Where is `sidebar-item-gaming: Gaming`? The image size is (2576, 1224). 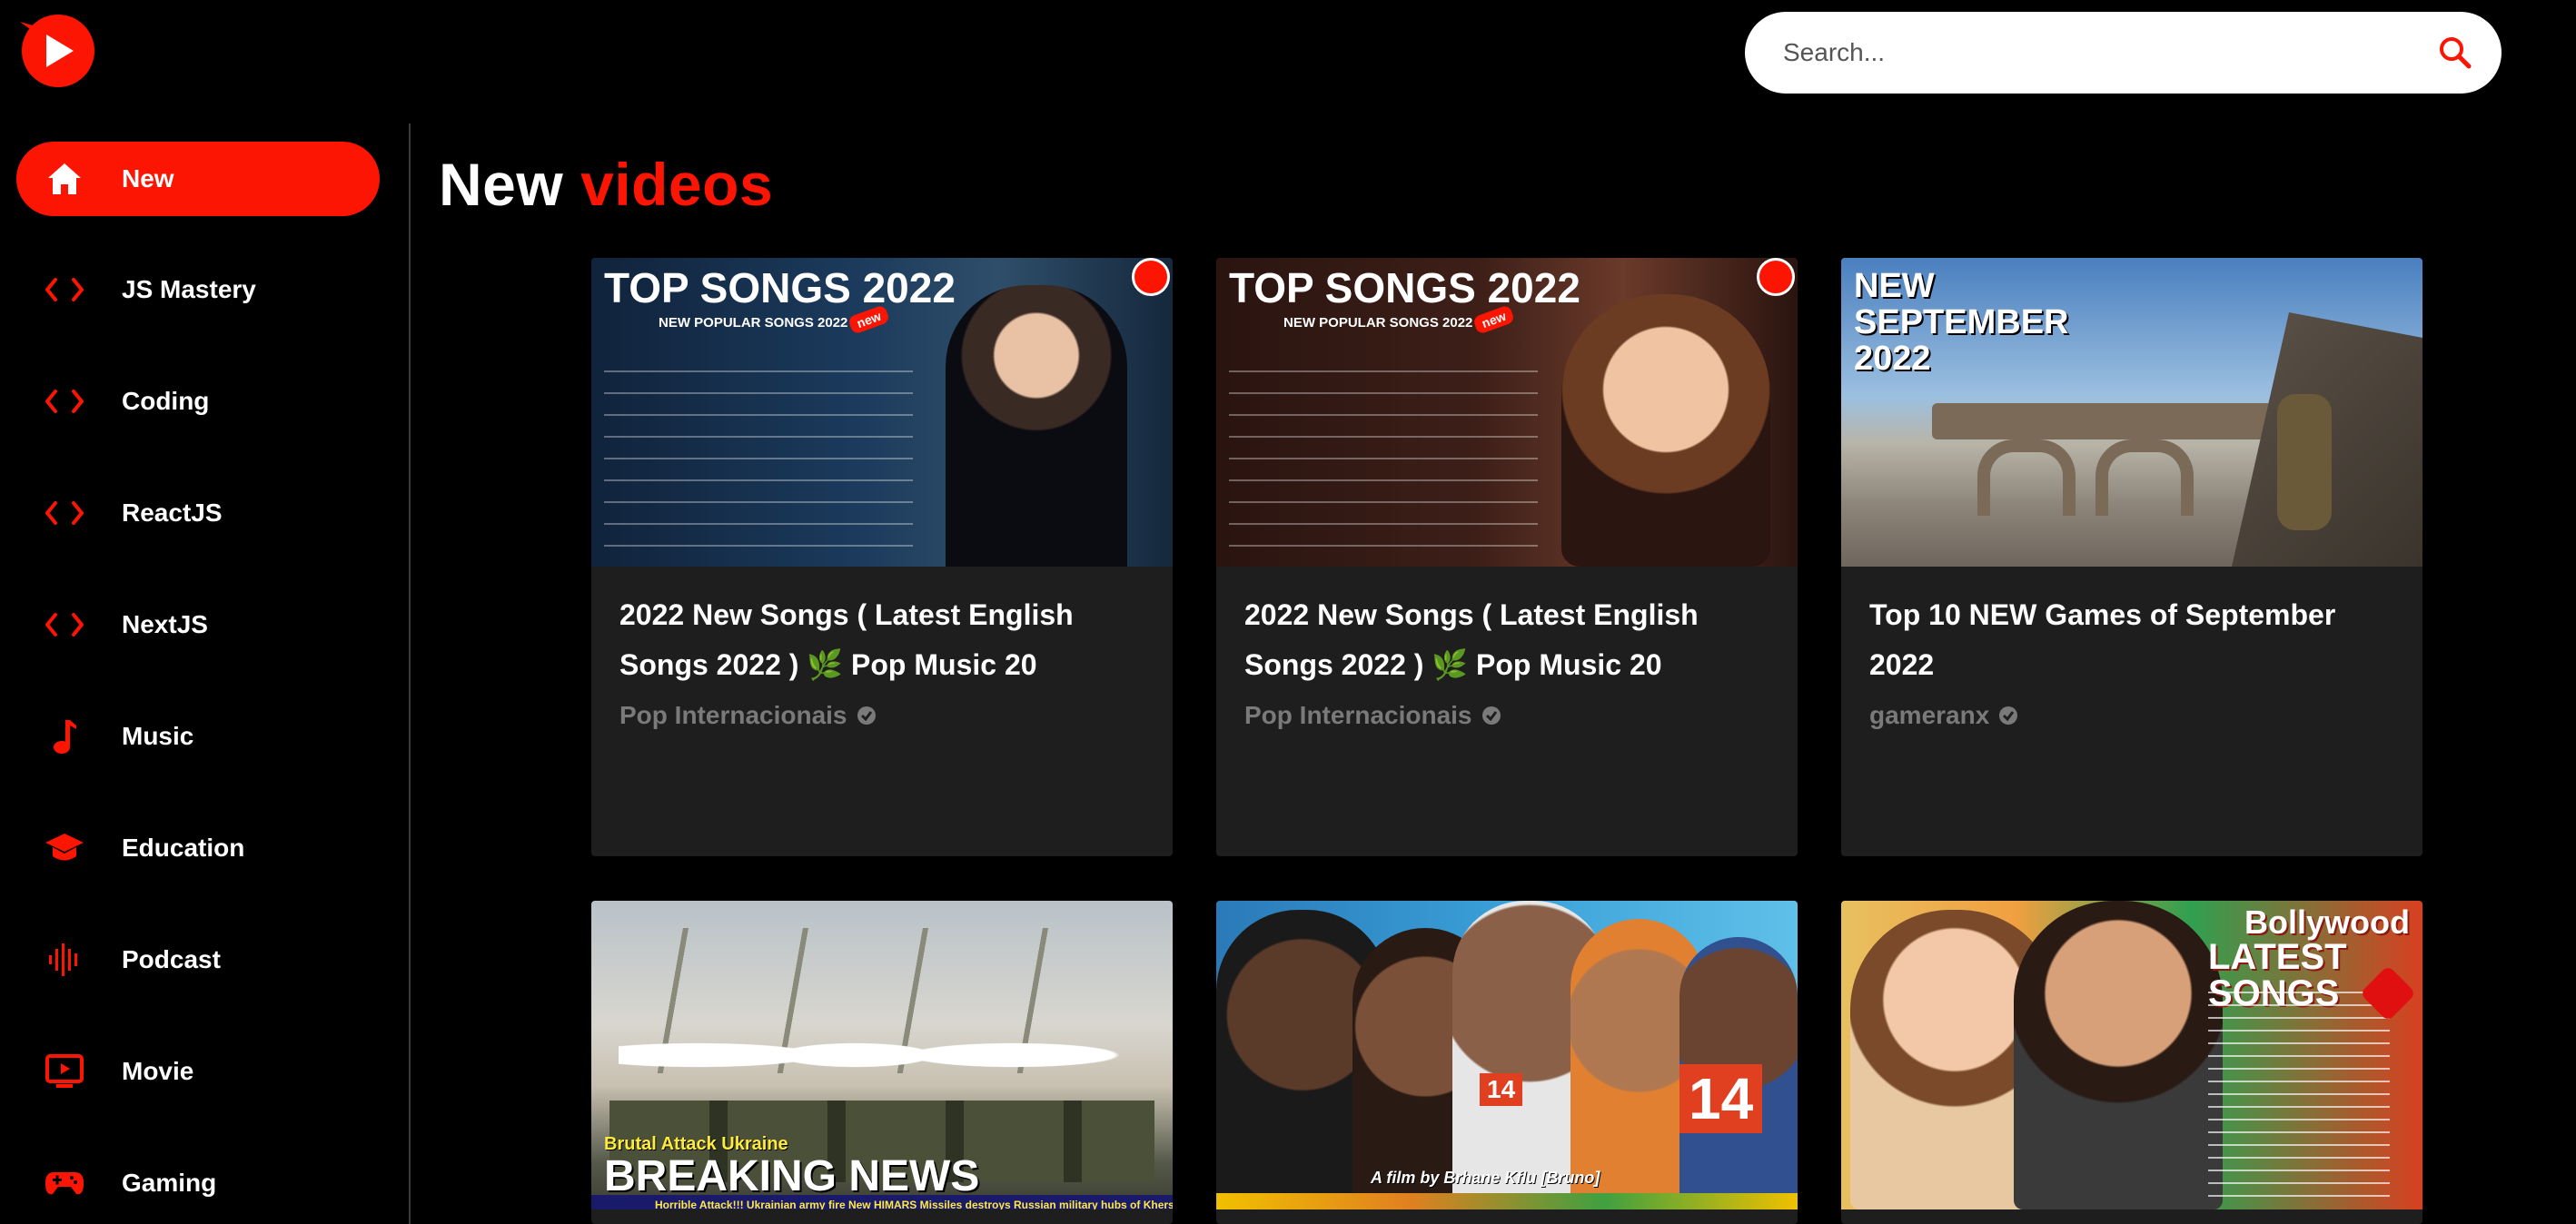
sidebar-item-gaming: Gaming is located at coordinates (198, 1183).